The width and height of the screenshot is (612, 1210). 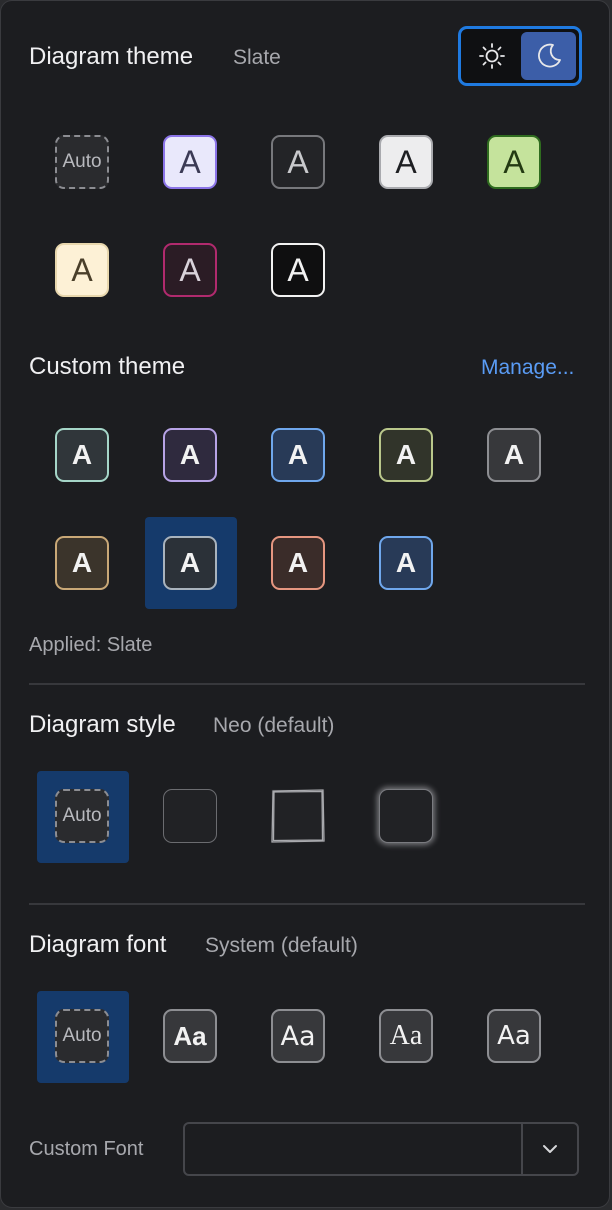 What do you see at coordinates (298, 1036) in the screenshot?
I see `font-tile-rounded: Aa` at bounding box center [298, 1036].